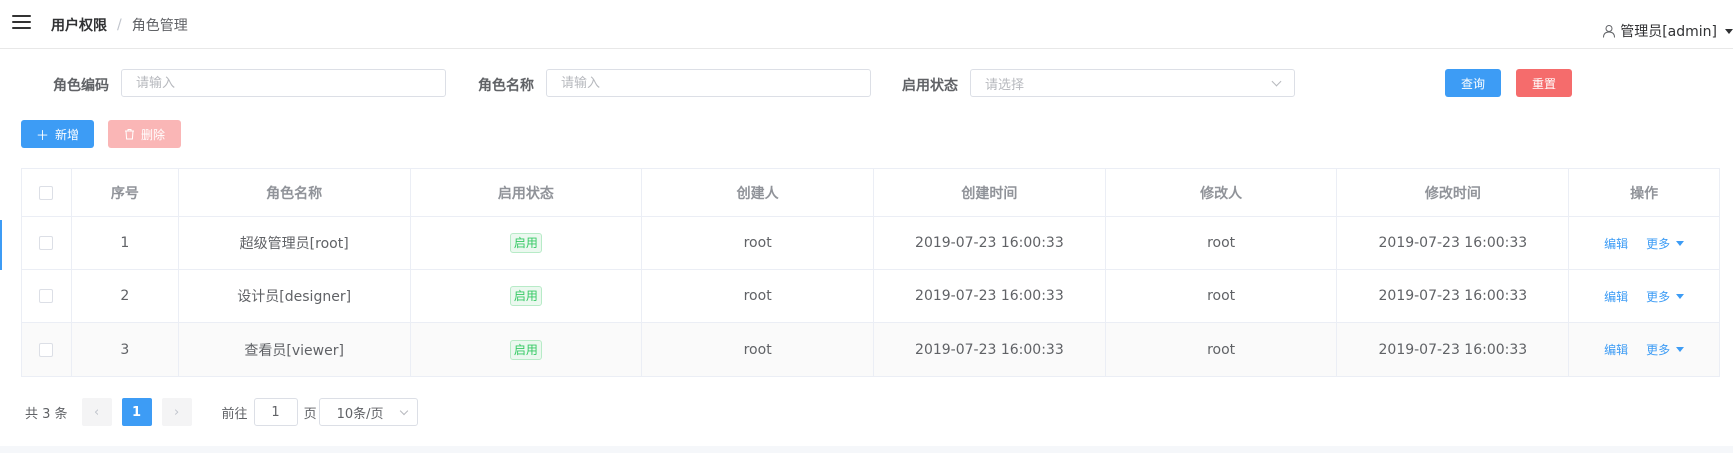 This screenshot has height=453, width=1733. I want to click on column-header-status: 启用状态, so click(527, 192).